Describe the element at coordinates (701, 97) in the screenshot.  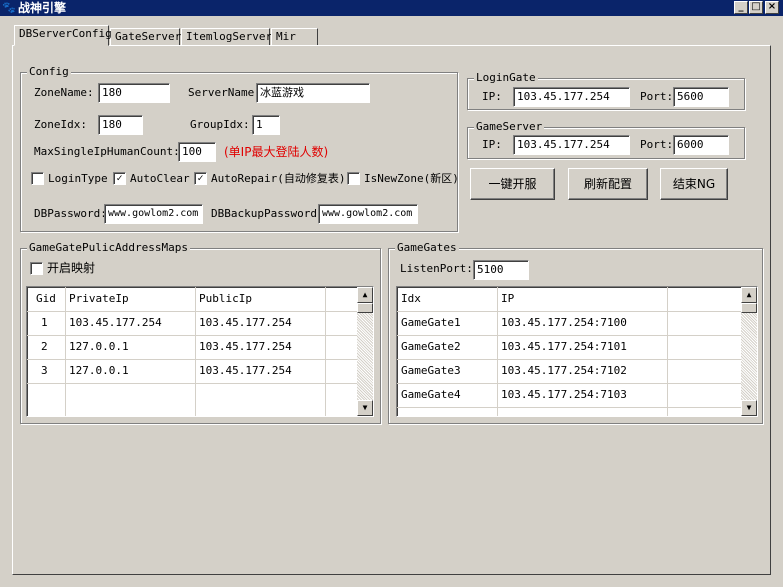
I see `login-gate-port-input: 5600` at that location.